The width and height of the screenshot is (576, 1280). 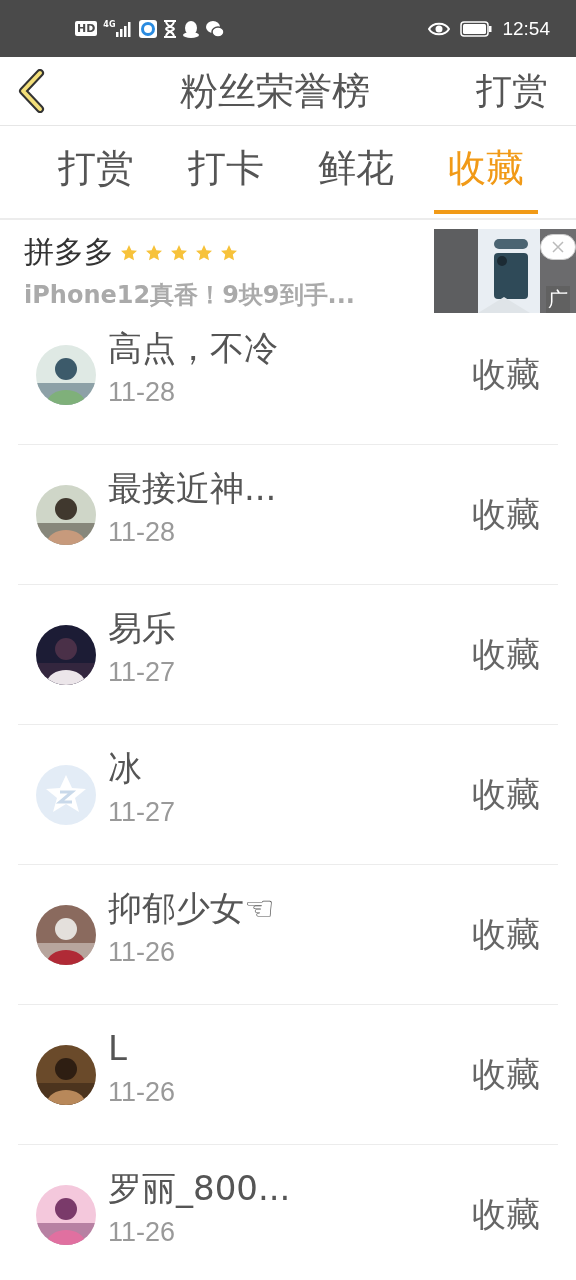 I want to click on user-name: 高点，不冷, so click(x=193, y=348).